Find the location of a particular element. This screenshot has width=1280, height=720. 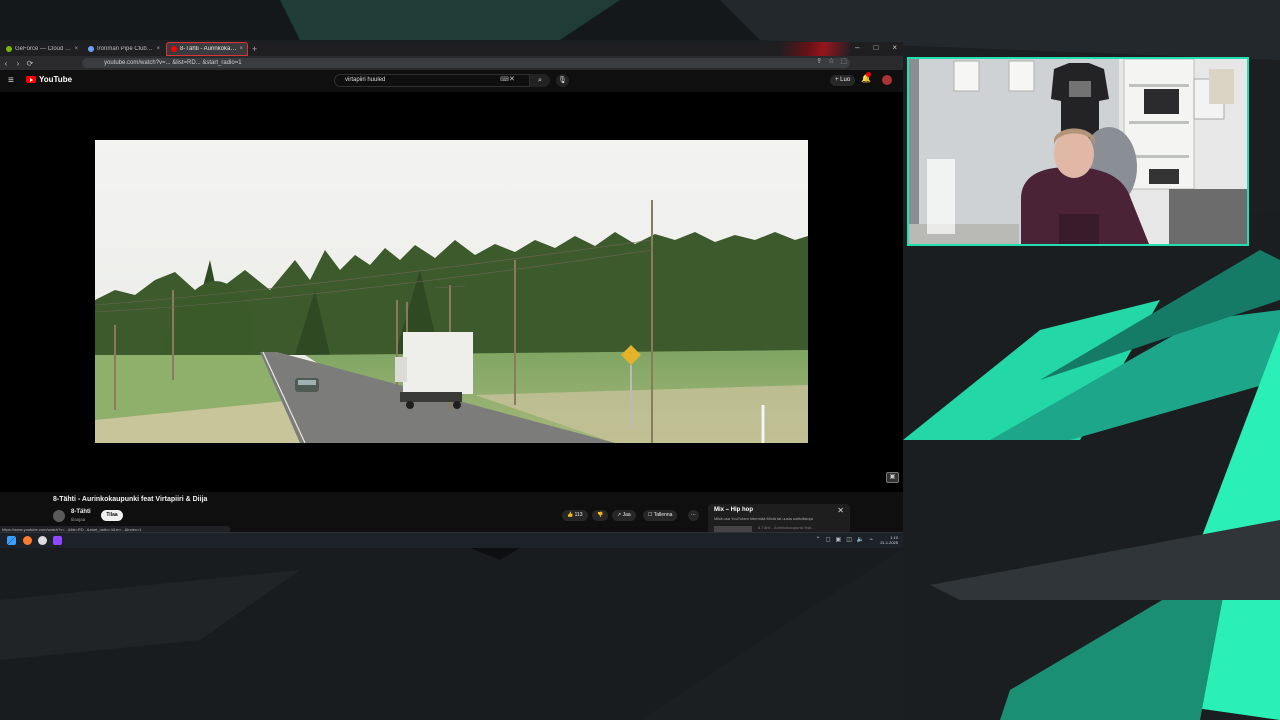

tab-label: GeForce — Cloud Streaming Ser is located at coordinates (43, 49).